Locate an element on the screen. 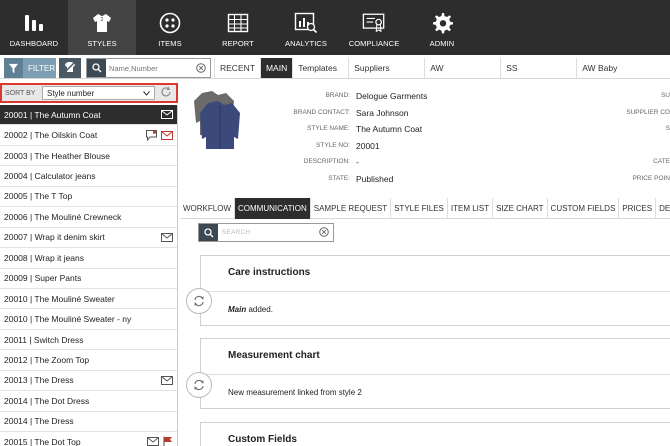 The image size is (670, 446). nav-dashboard: DASHBOARD is located at coordinates (34, 27).